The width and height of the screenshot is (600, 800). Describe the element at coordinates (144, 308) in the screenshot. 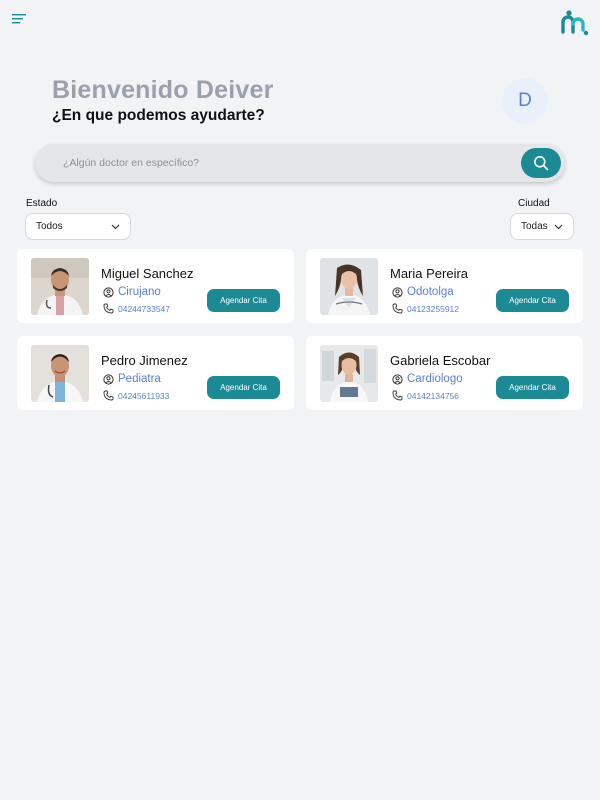

I see `doctor-phone: 04244733547` at that location.